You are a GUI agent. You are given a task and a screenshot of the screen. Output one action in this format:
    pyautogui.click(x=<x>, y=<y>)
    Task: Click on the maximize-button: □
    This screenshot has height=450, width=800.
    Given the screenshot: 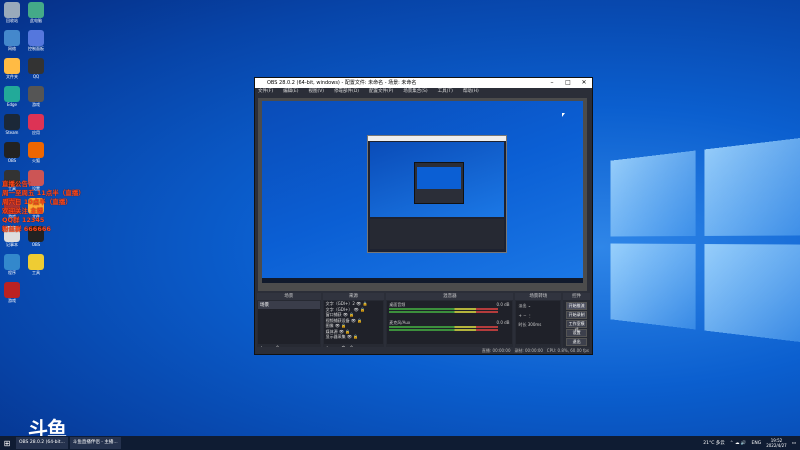 What is the action you would take?
    pyautogui.click(x=568, y=83)
    